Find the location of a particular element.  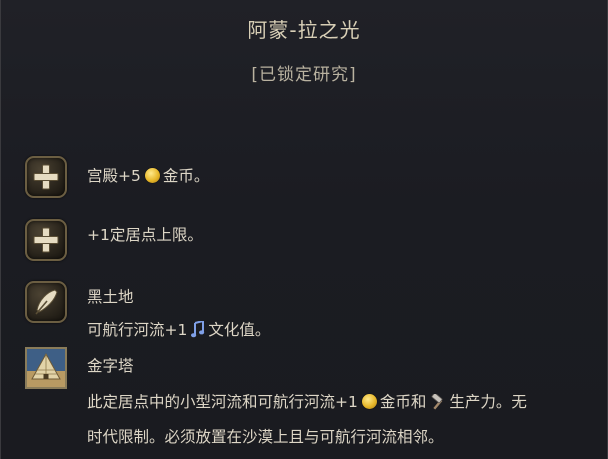

effect-row-black-land: 黑土地 可航行河流+1 文化值。 is located at coordinates (307, 316).